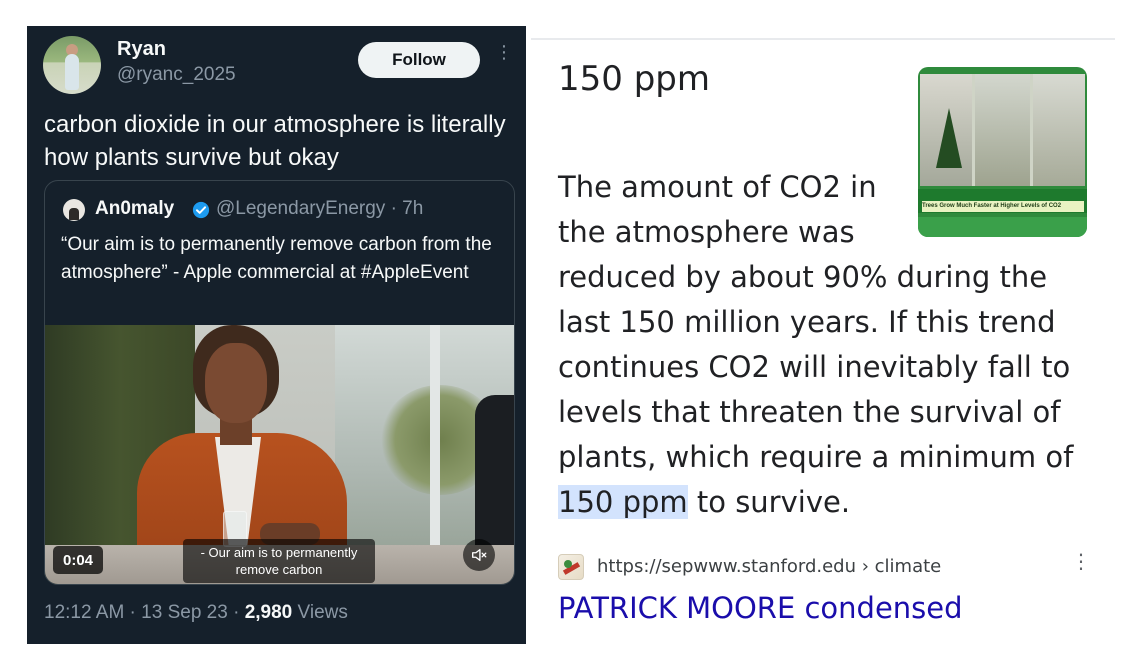 The width and height of the screenshot is (1121, 651). Describe the element at coordinates (419, 60) in the screenshot. I see `follow-button: Follow` at that location.